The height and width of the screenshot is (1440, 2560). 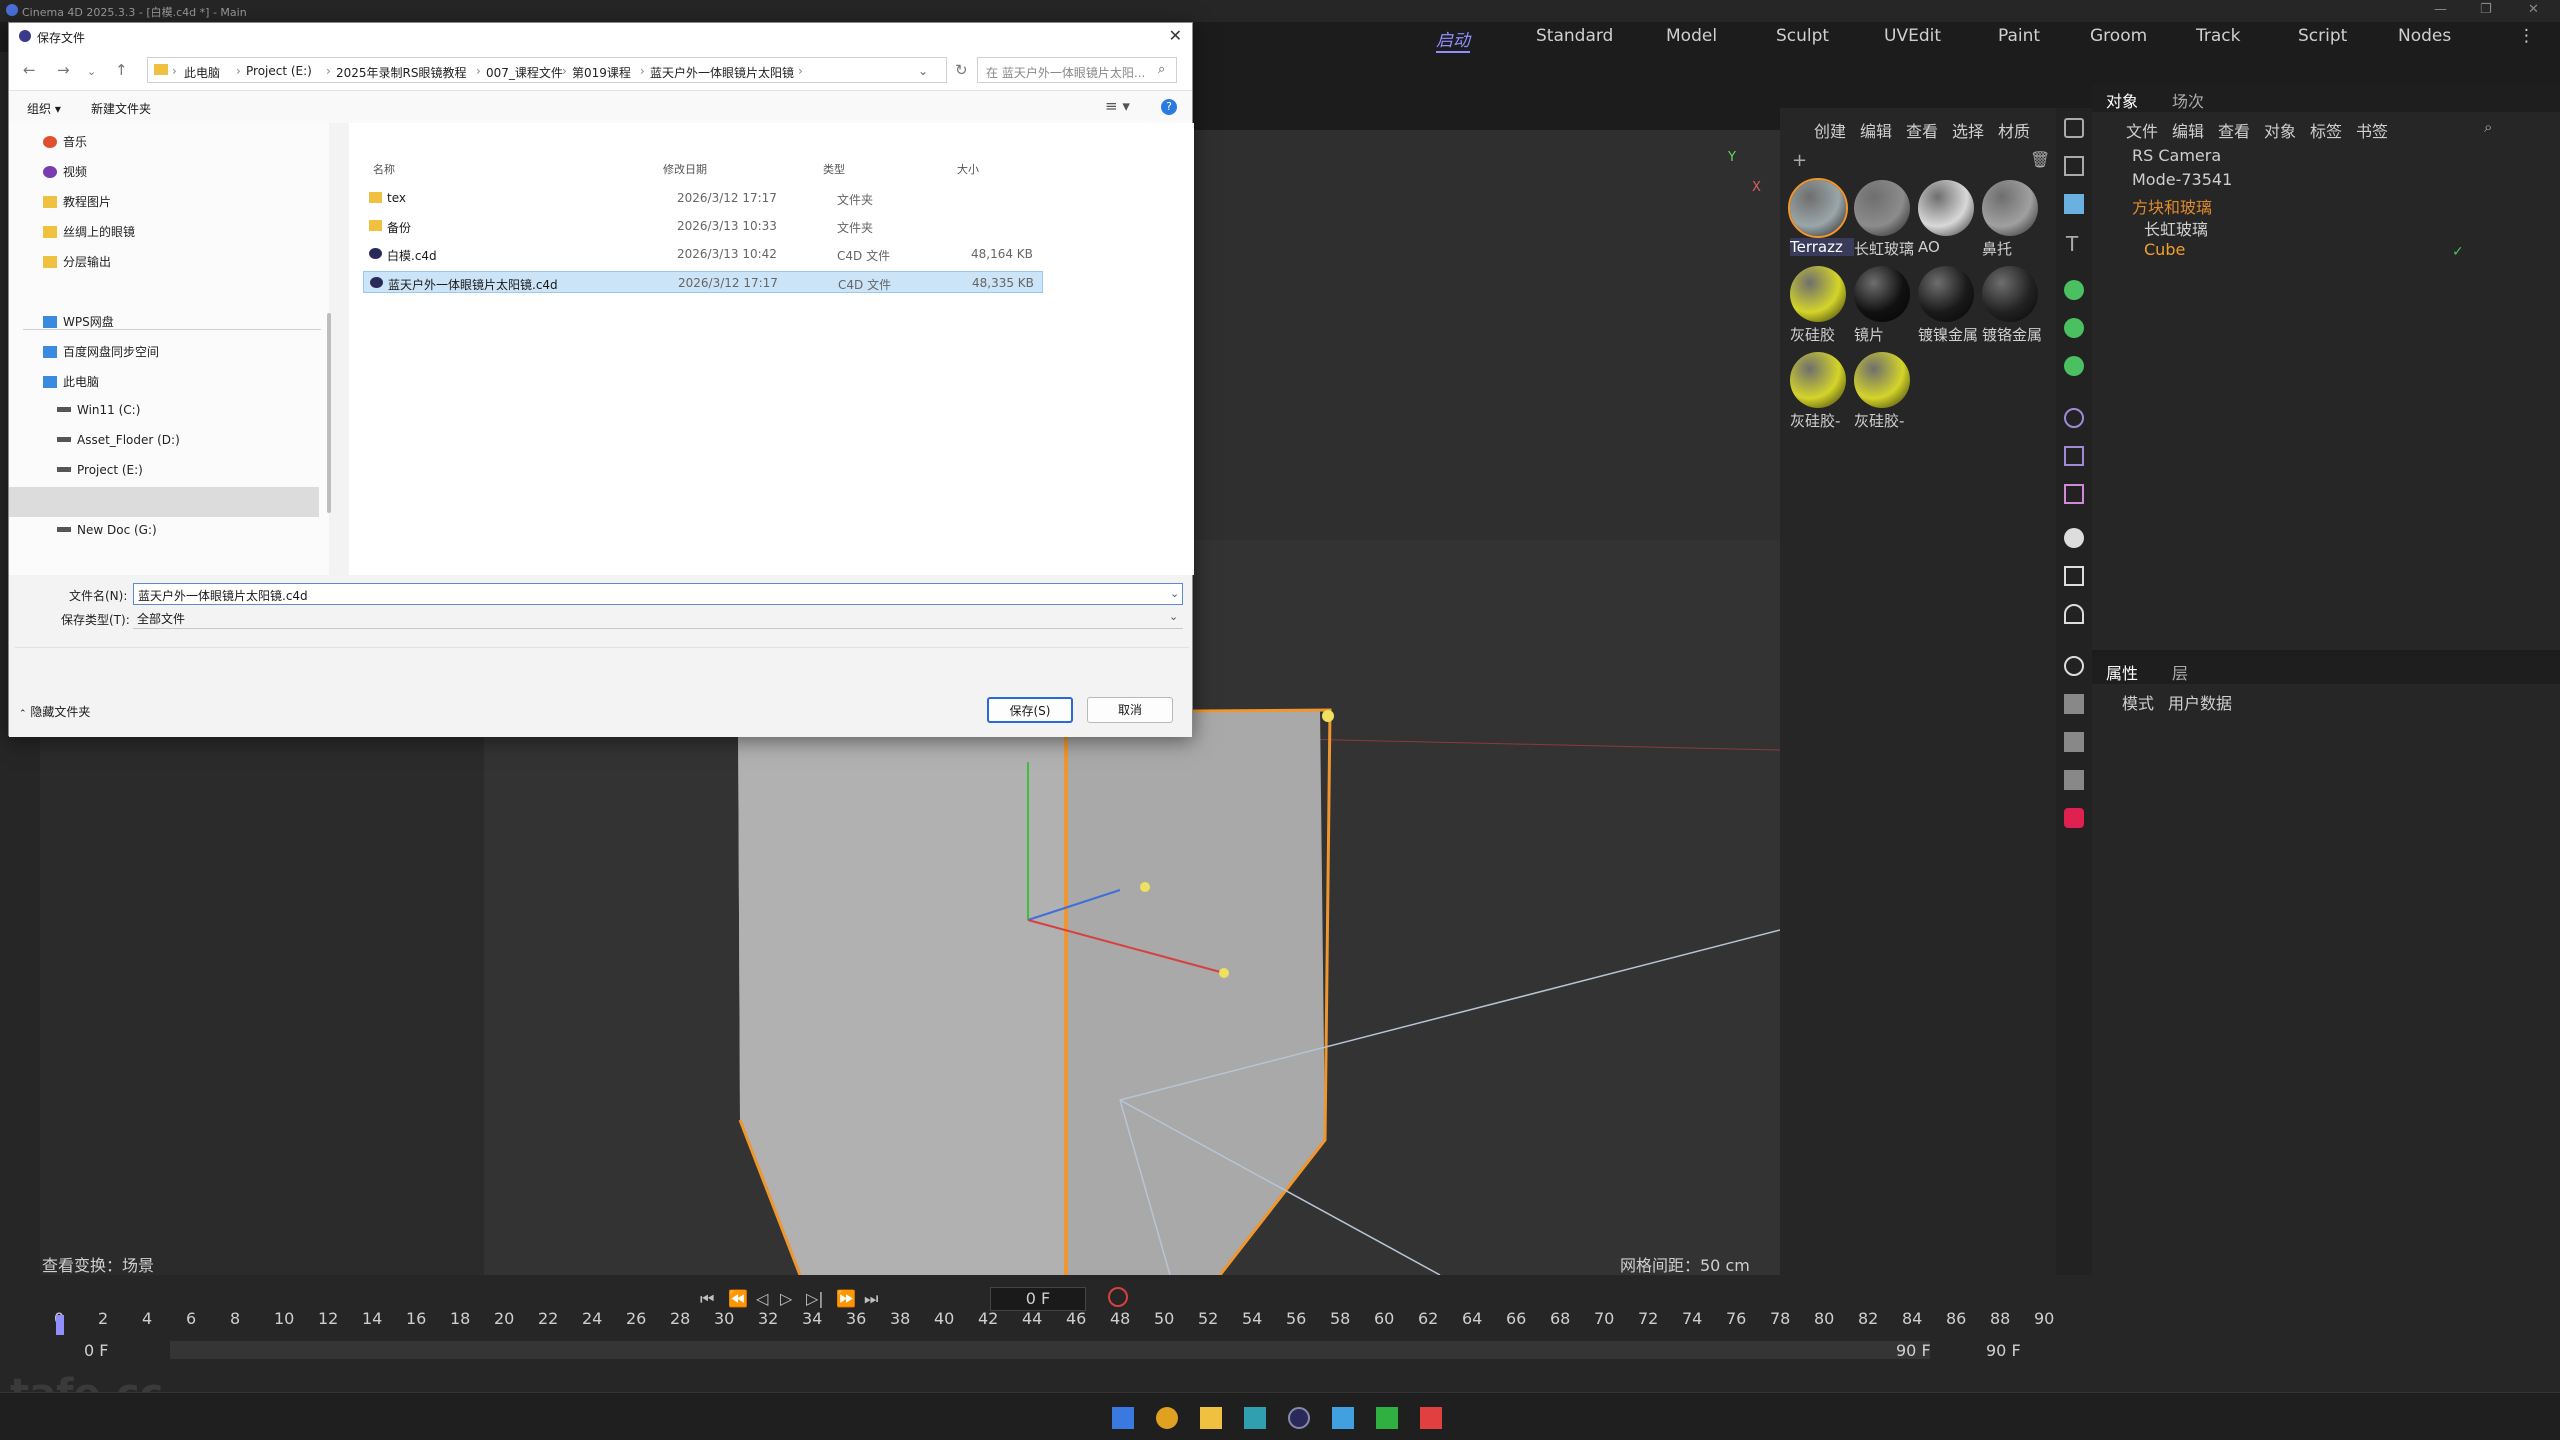 What do you see at coordinates (1169, 107) in the screenshot?
I see `help-icon: ?` at bounding box center [1169, 107].